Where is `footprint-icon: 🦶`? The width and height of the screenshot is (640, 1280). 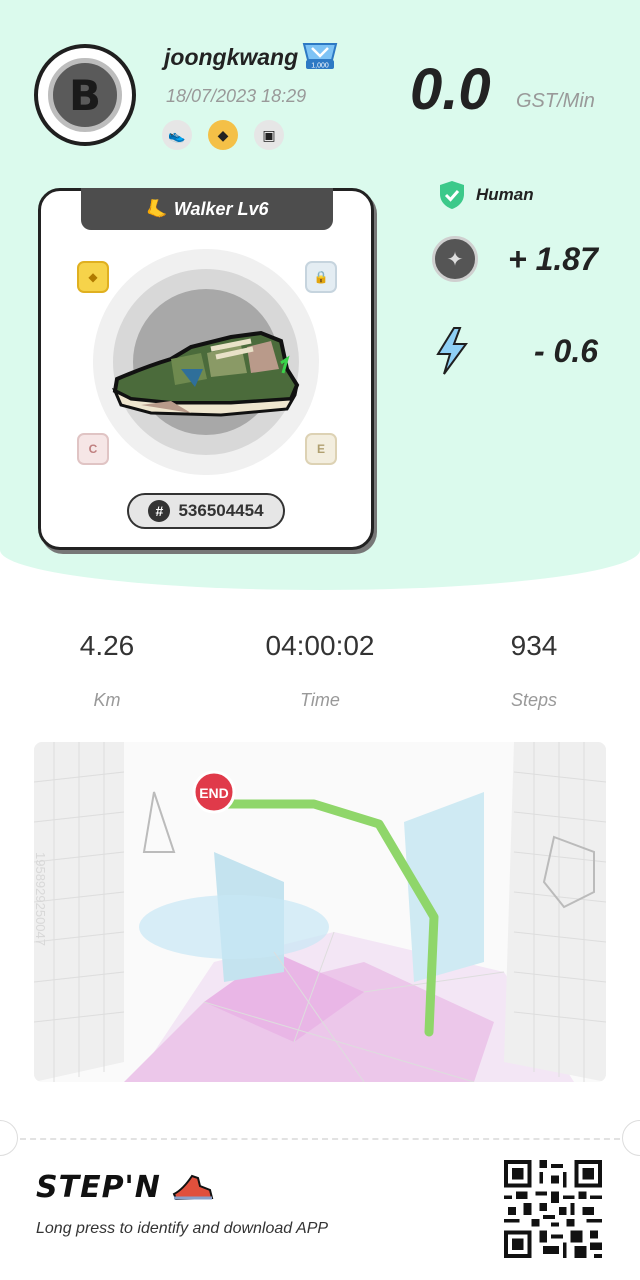 footprint-icon: 🦶 is located at coordinates (156, 208).